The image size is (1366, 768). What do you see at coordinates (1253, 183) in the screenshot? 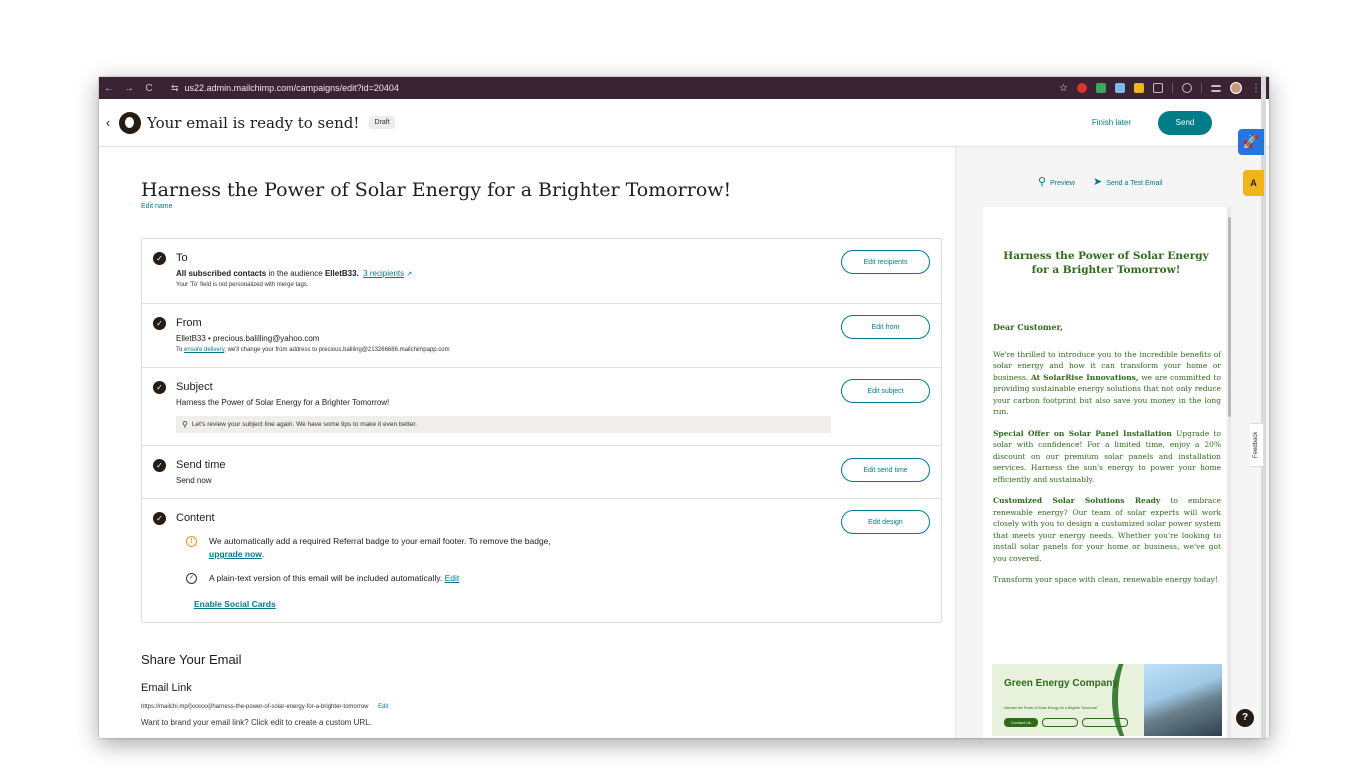
I see `alert-extension-icon: A` at bounding box center [1253, 183].